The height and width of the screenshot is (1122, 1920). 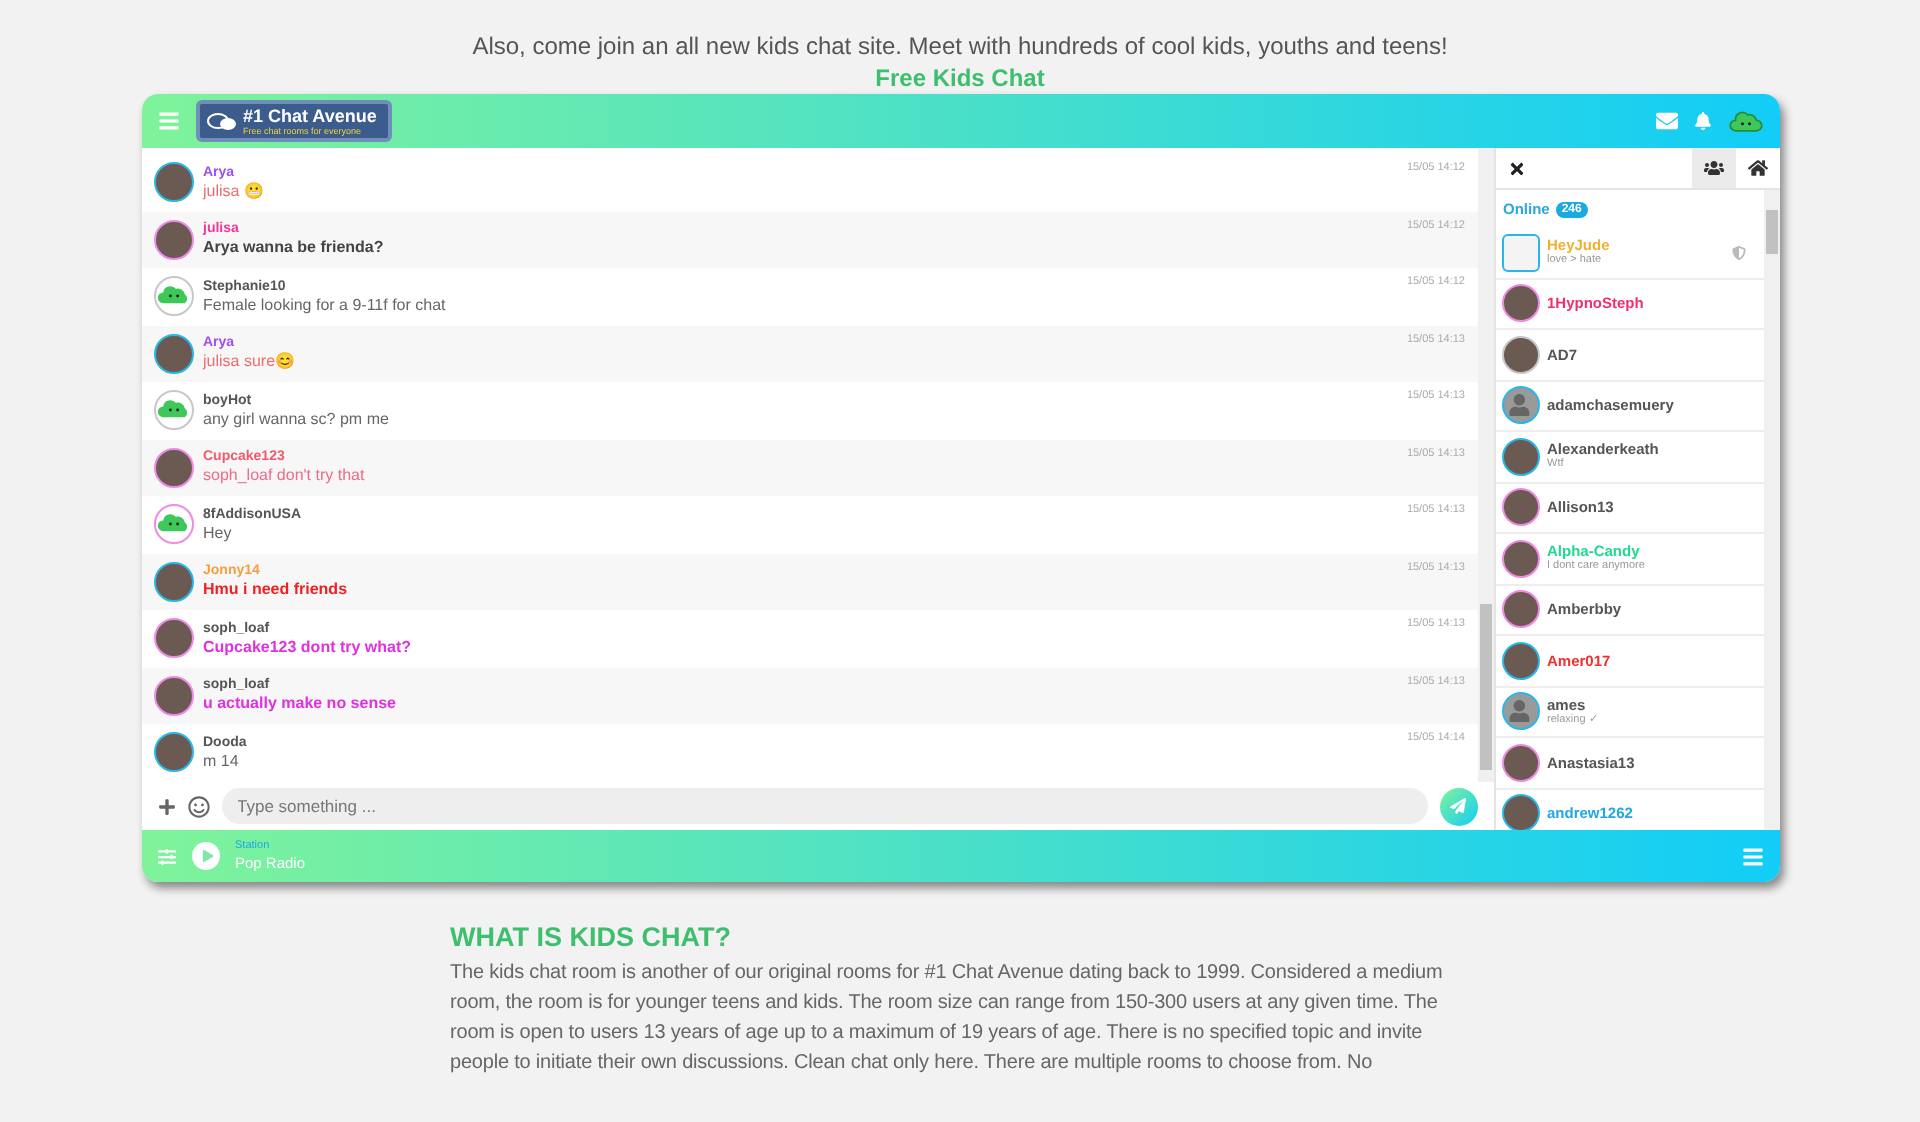 What do you see at coordinates (217, 533) in the screenshot?
I see `message-text: Hey` at bounding box center [217, 533].